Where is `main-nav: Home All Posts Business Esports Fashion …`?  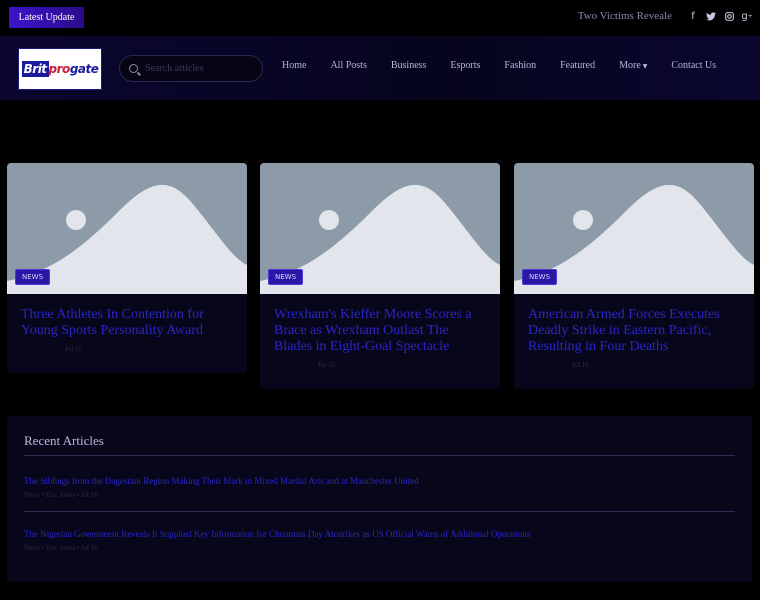
main-nav: Home All Posts Business Esports Fashion … is located at coordinates (499, 65).